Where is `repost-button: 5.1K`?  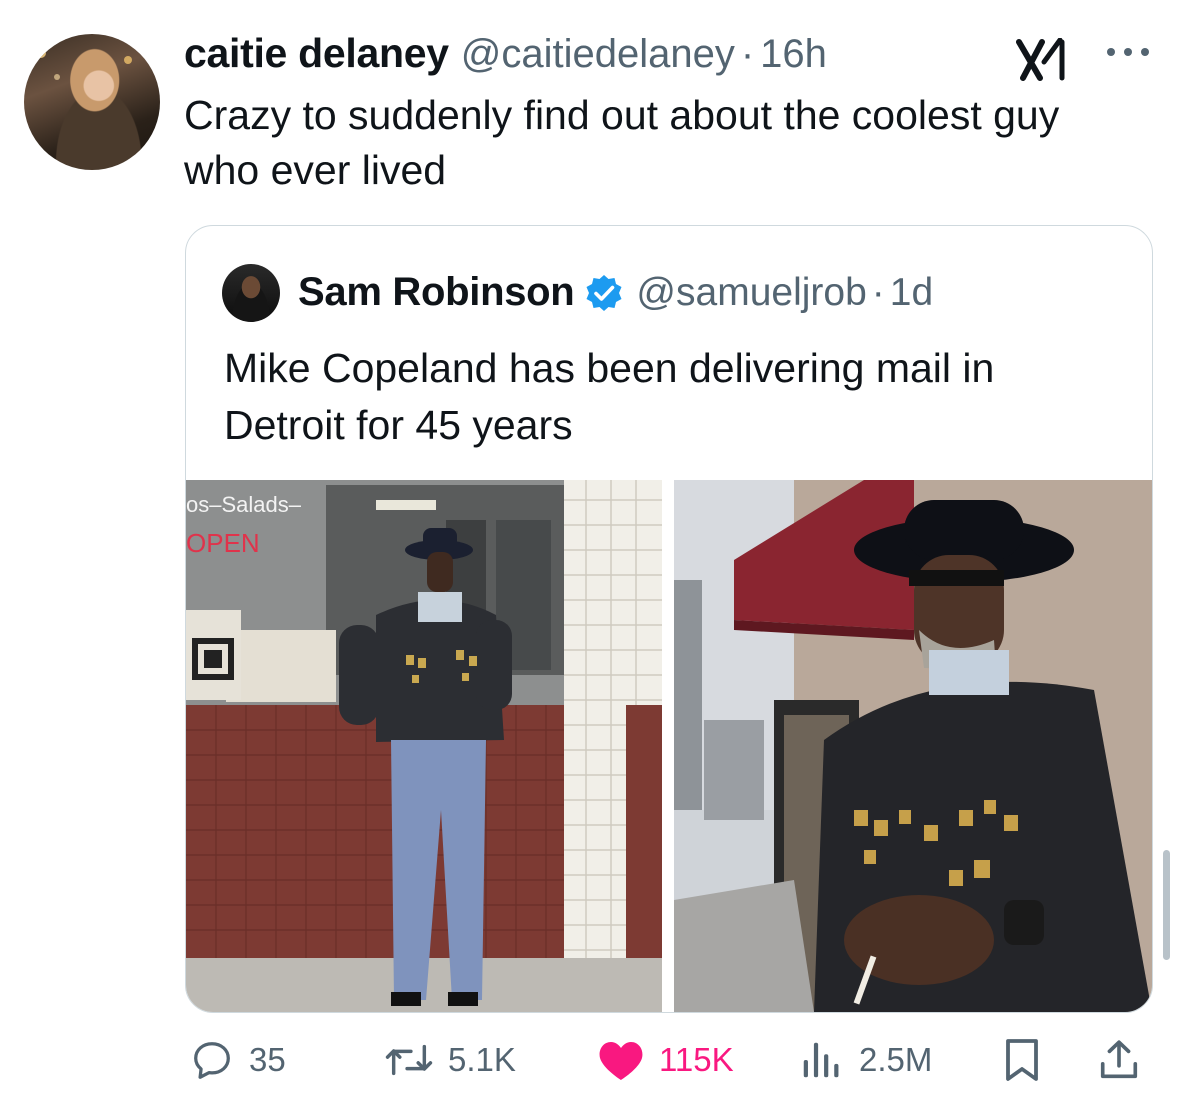
repost-button: 5.1K is located at coordinates (450, 1060).